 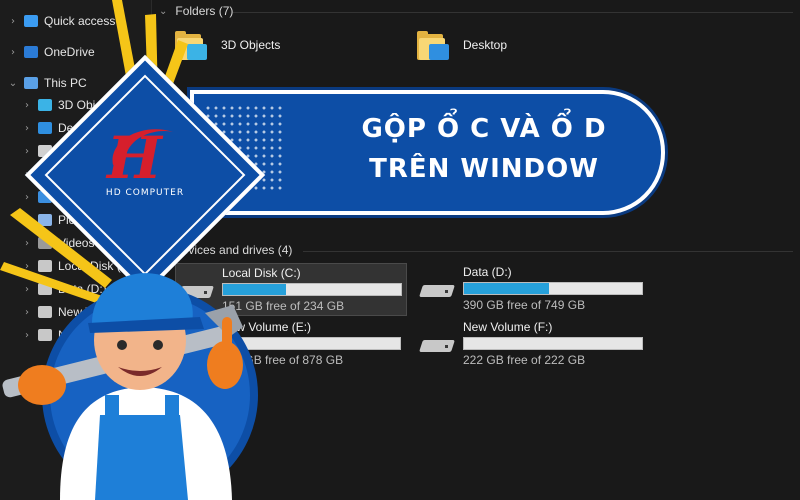 I want to click on computer-icon, so click(x=31, y=83).